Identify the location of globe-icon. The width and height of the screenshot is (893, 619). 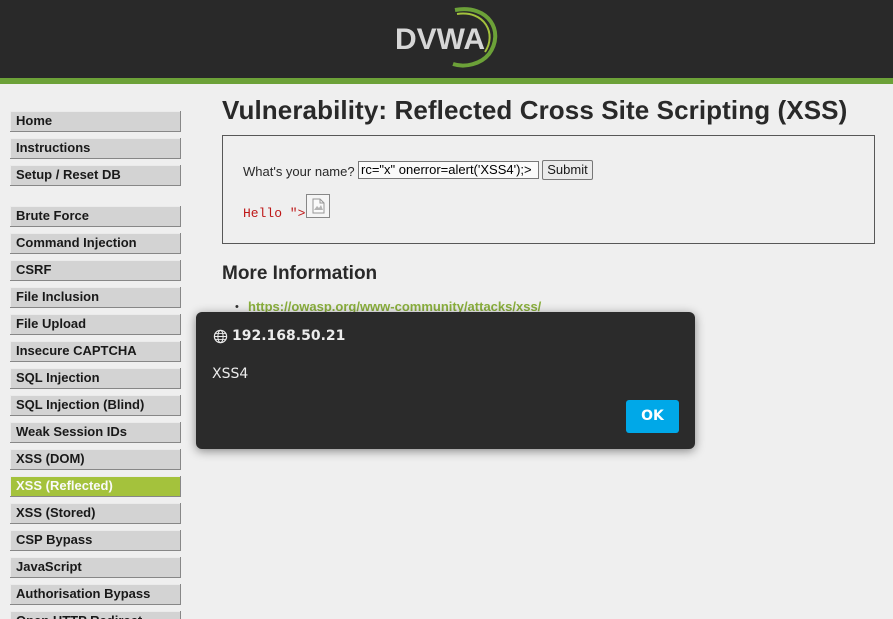
(220, 336).